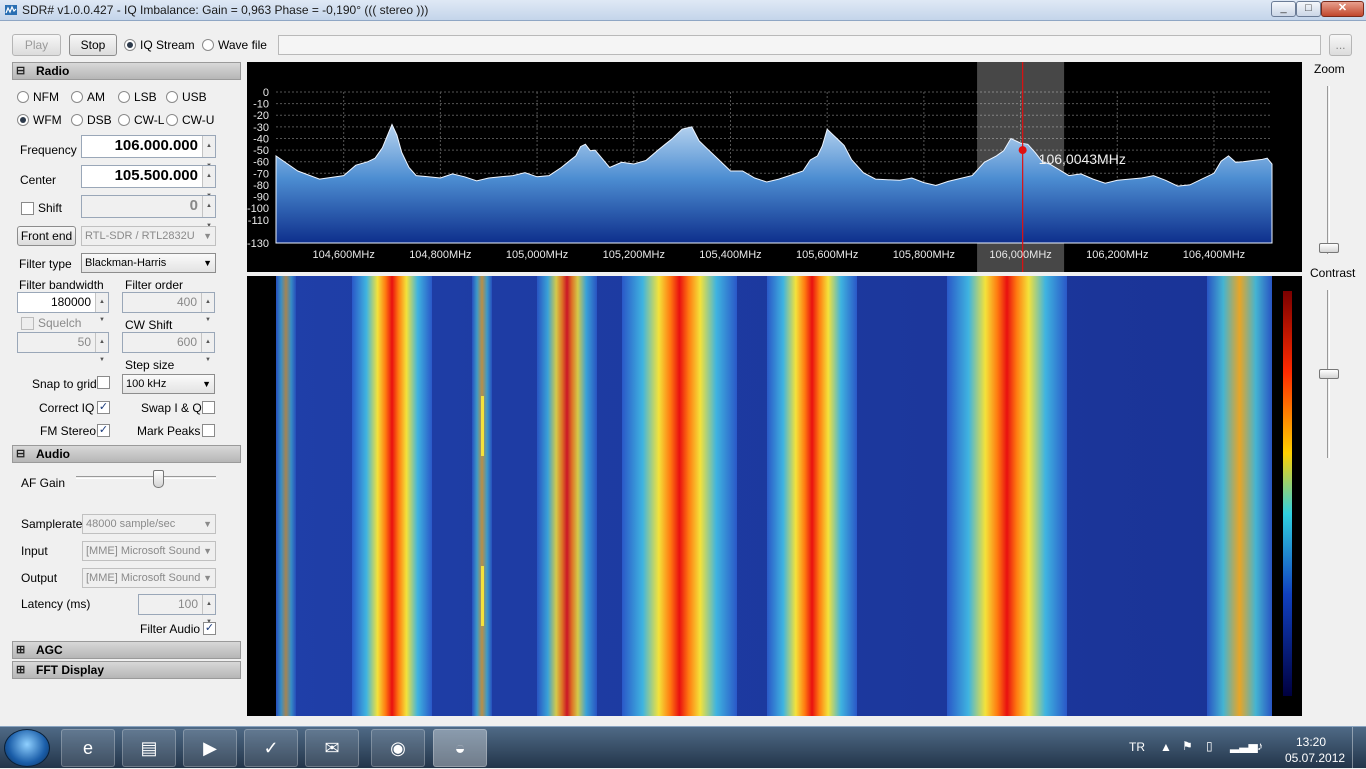 This screenshot has width=1366, height=769. I want to click on agc-section-header: ⊞ AGC, so click(126, 650).